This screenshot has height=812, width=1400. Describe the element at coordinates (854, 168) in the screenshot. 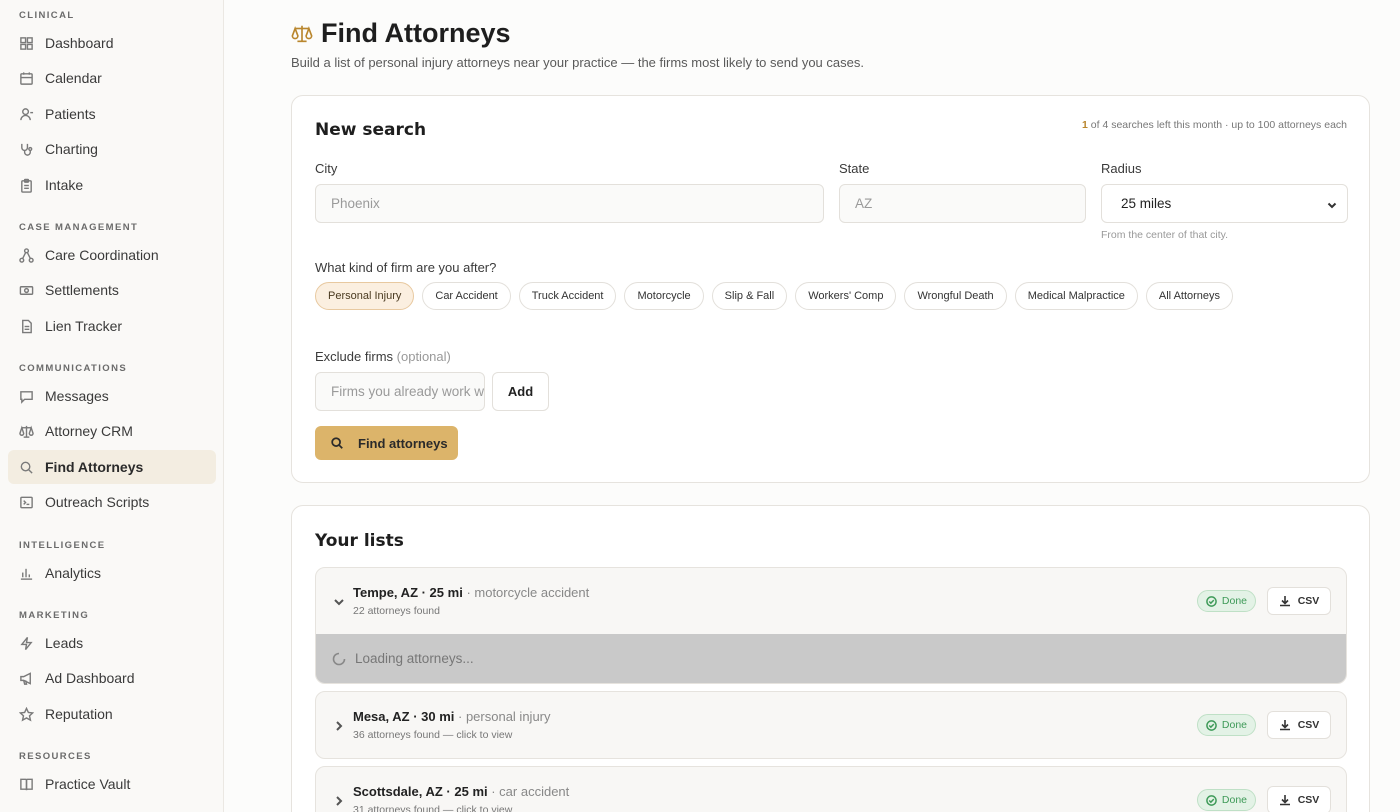

I see `state-label: State` at that location.